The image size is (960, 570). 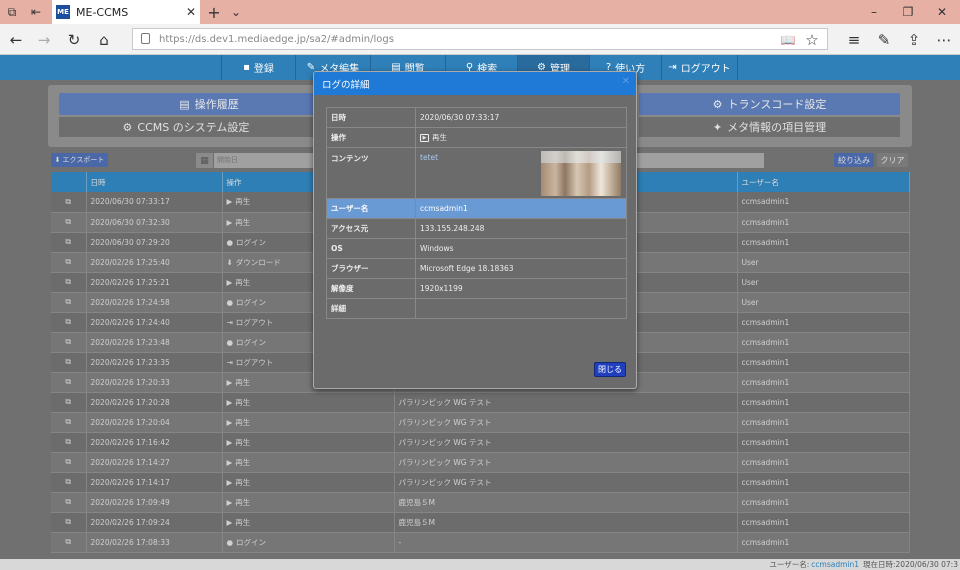 I want to click on col-header-date: 日時, so click(x=154, y=182).